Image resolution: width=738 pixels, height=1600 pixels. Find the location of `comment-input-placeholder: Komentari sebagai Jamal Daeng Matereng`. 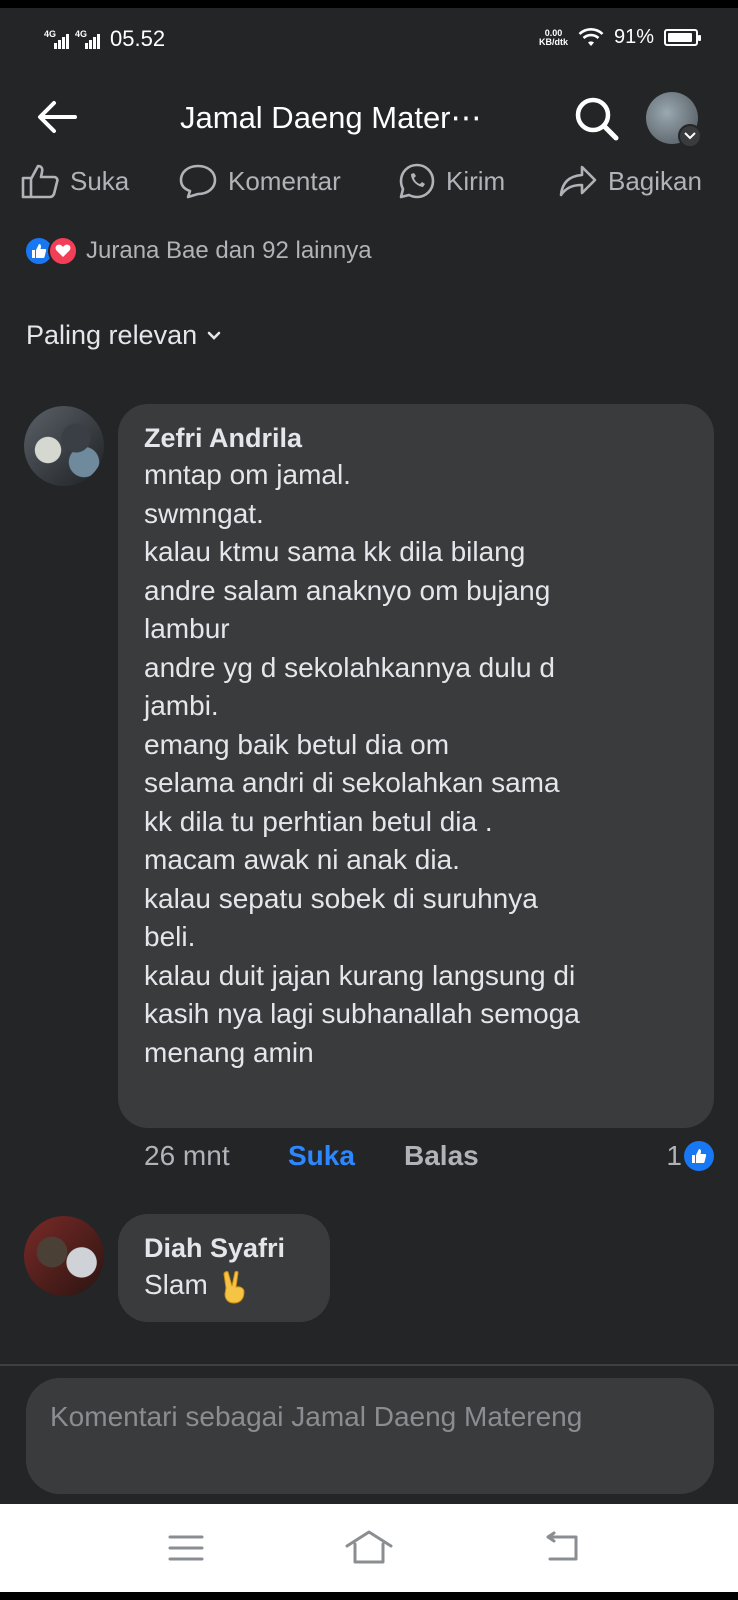

comment-input-placeholder: Komentari sebagai Jamal Daeng Matereng is located at coordinates (316, 1416).